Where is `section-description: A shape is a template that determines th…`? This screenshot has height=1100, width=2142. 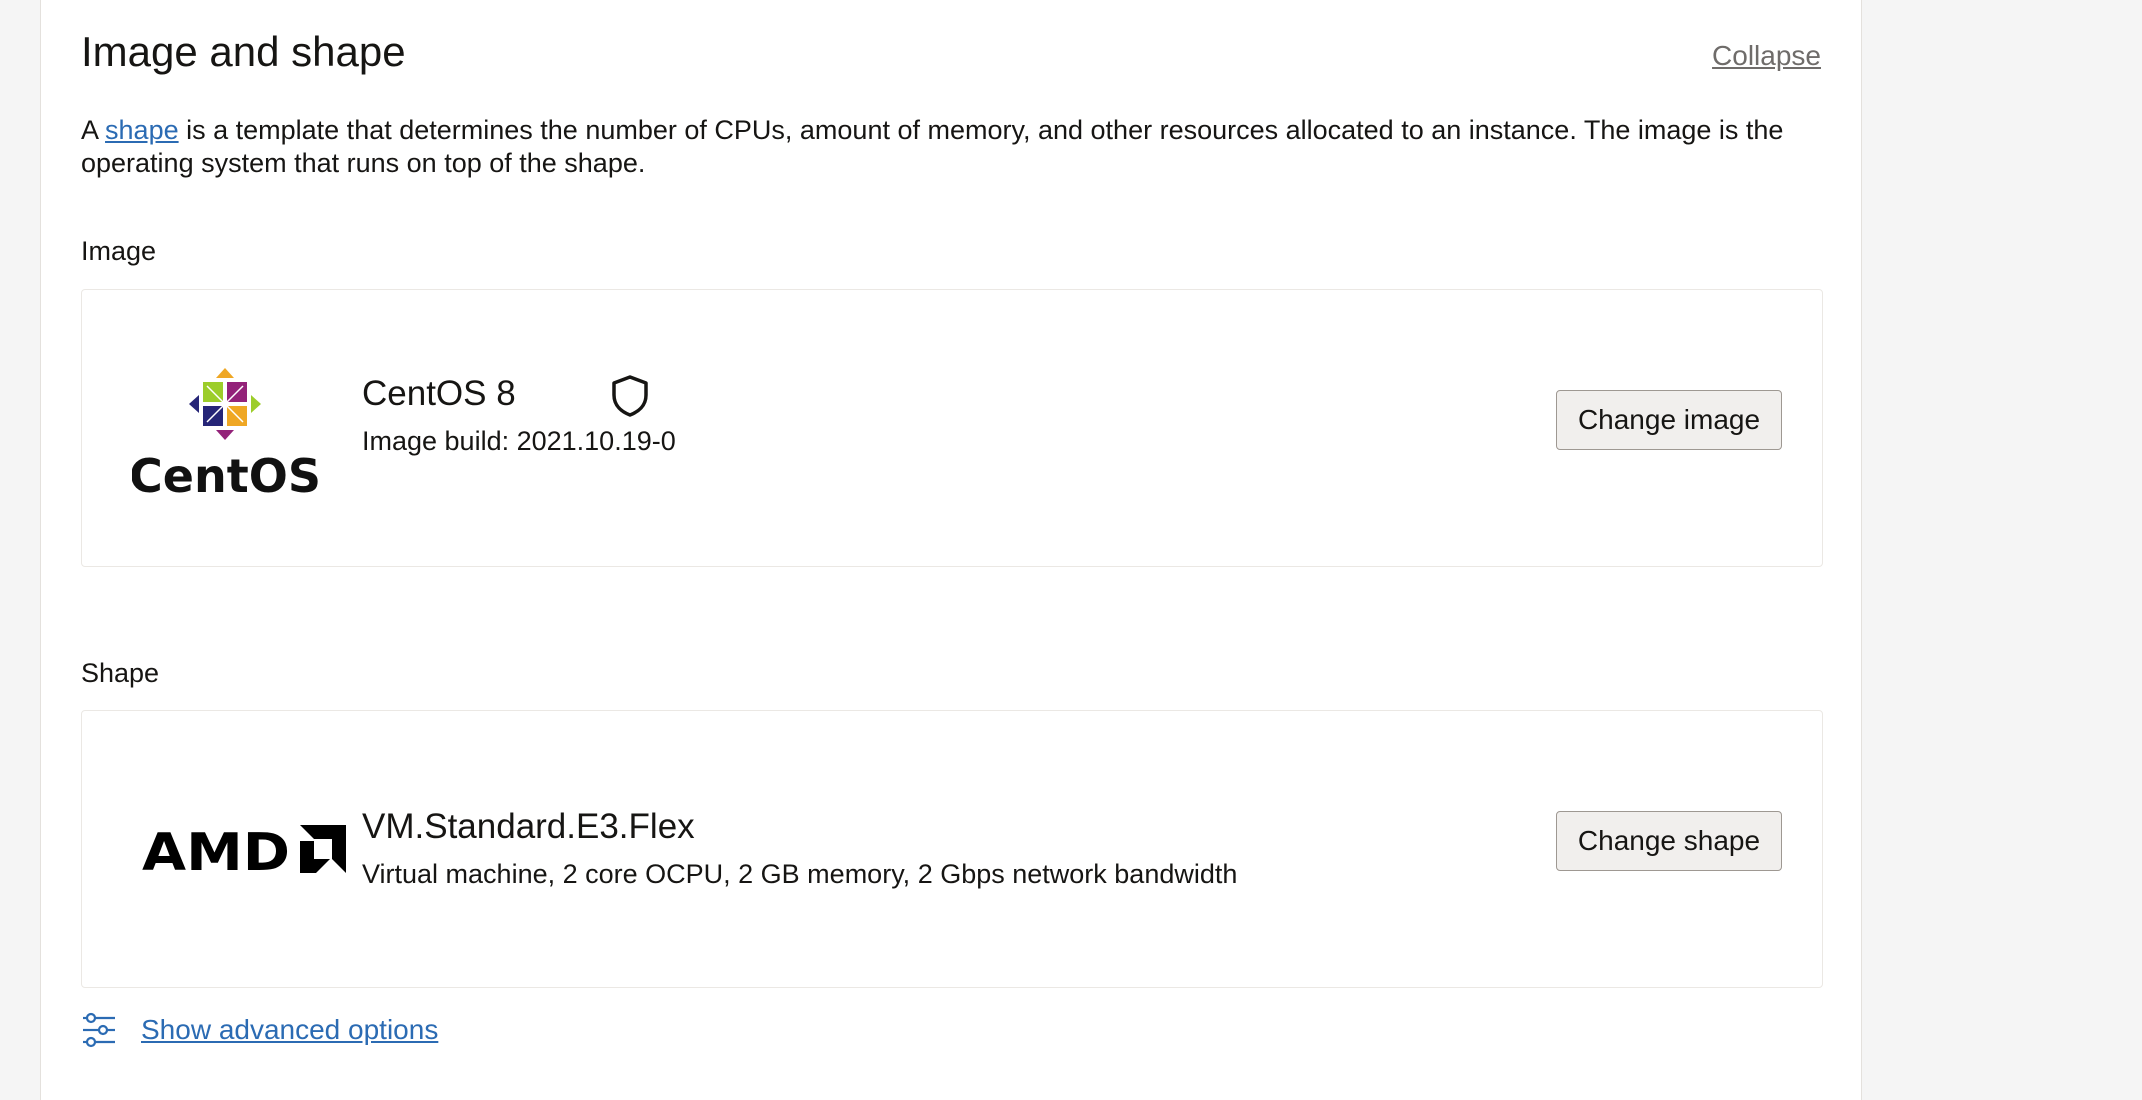 section-description: A shape is a template that determines th… is located at coordinates (952, 147).